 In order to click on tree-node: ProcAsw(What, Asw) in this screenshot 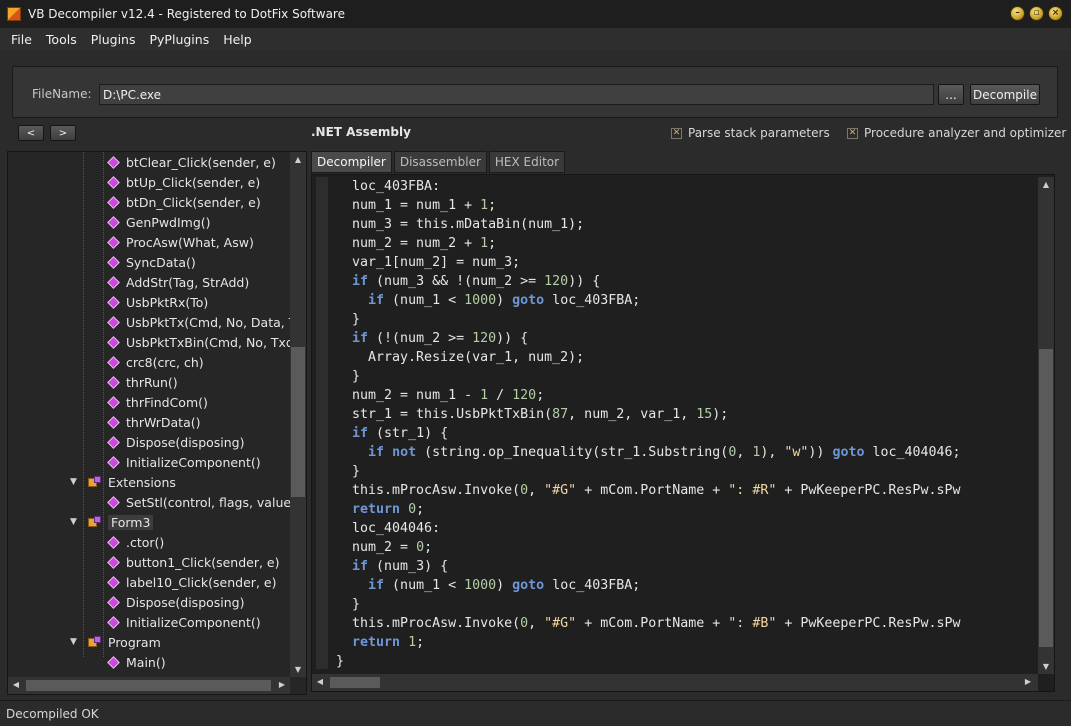, I will do `click(181, 242)`.